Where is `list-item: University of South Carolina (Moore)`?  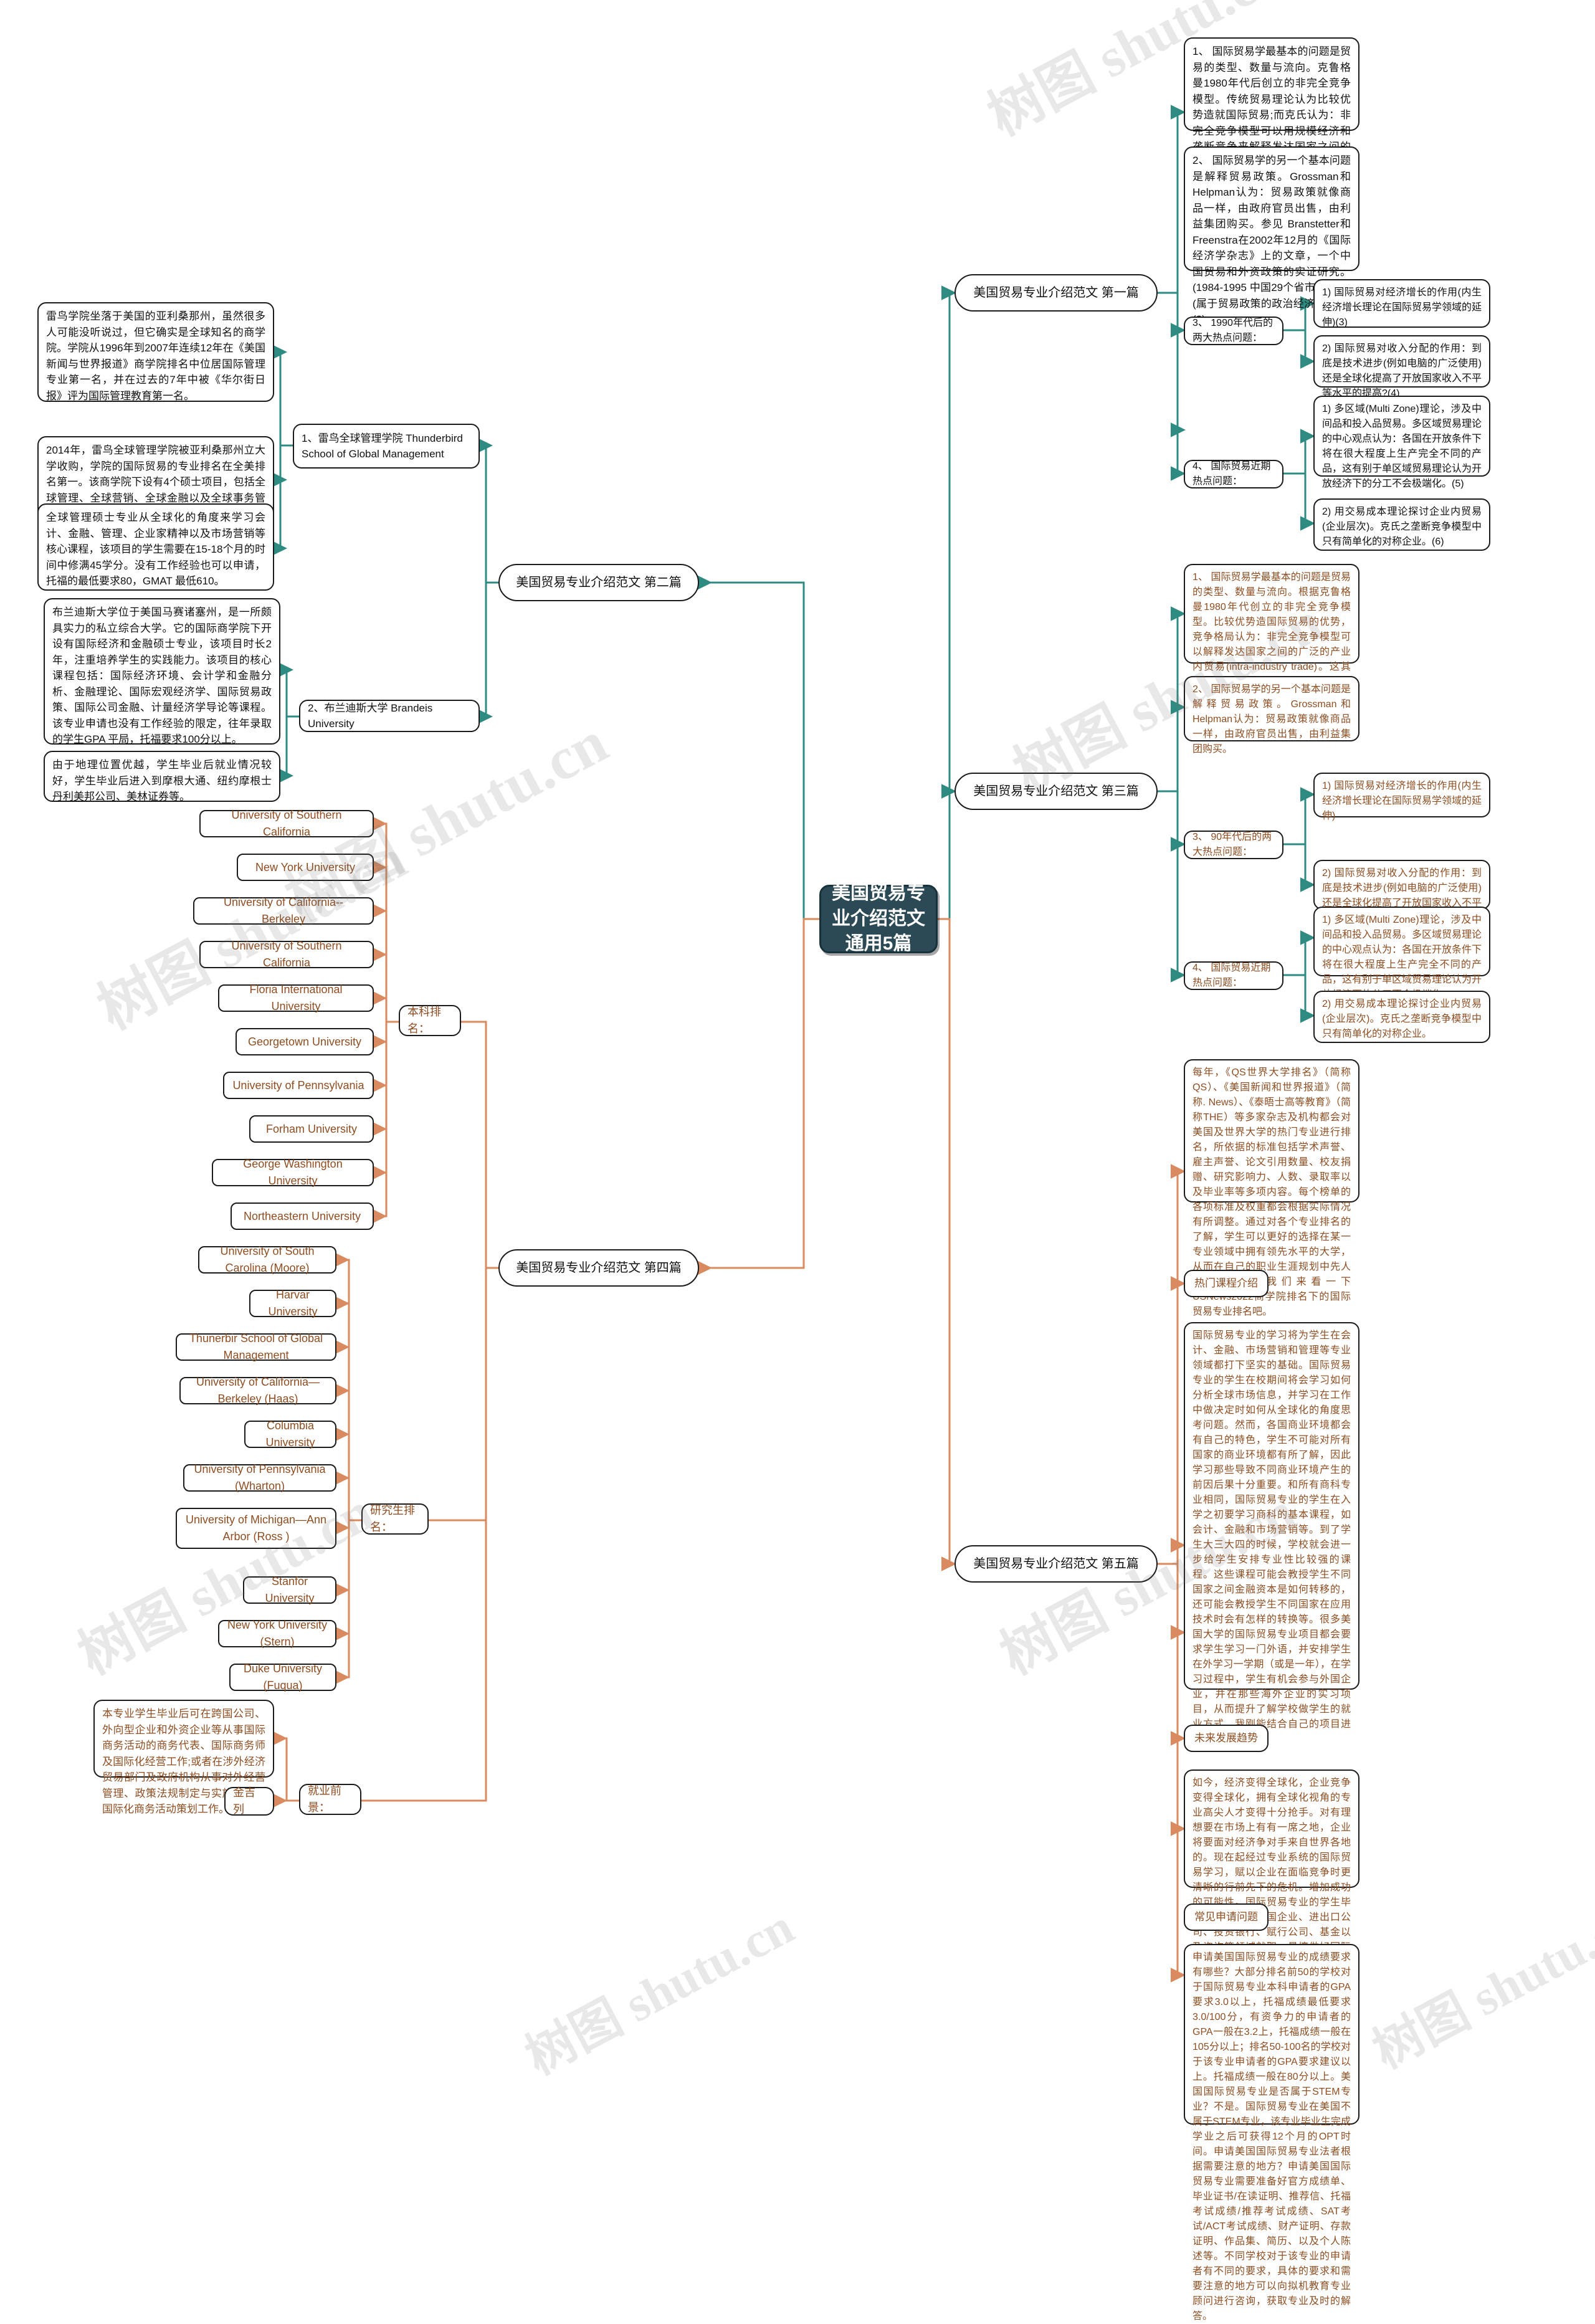
list-item: University of South Carolina (Moore) is located at coordinates (267, 1259).